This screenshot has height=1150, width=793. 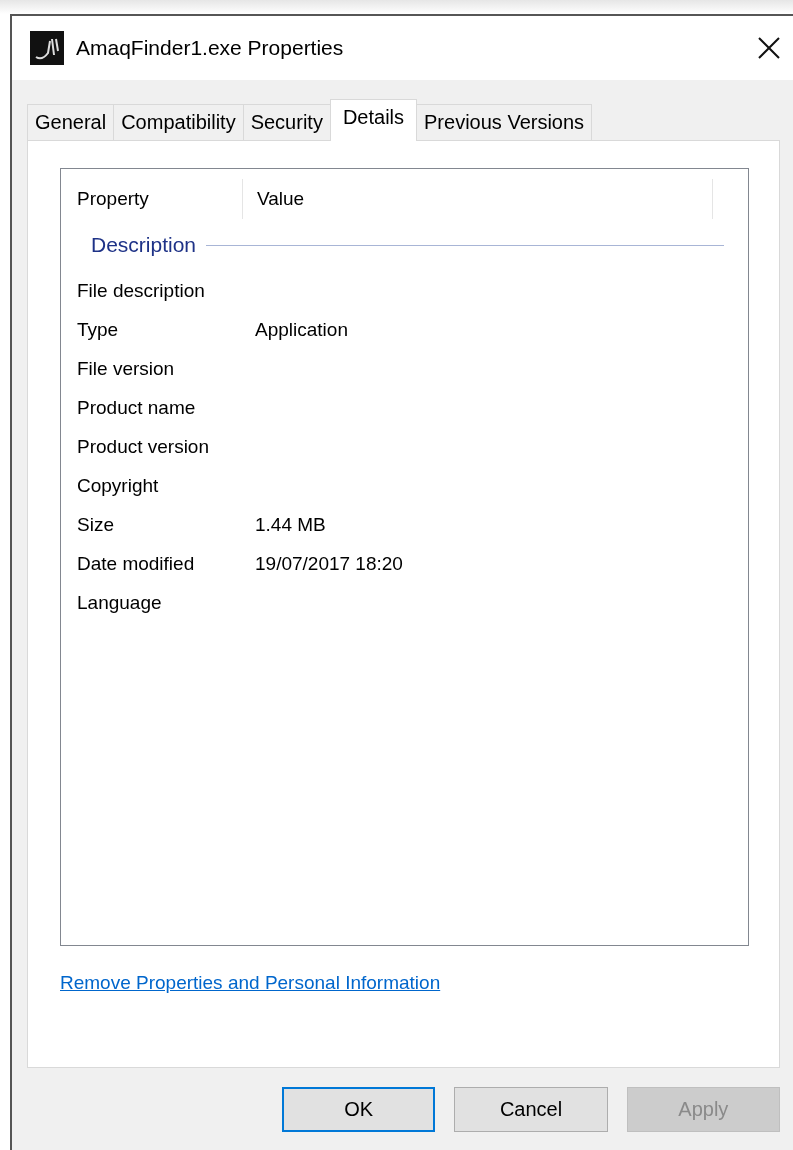 I want to click on property-name: Date modified, so click(x=136, y=563).